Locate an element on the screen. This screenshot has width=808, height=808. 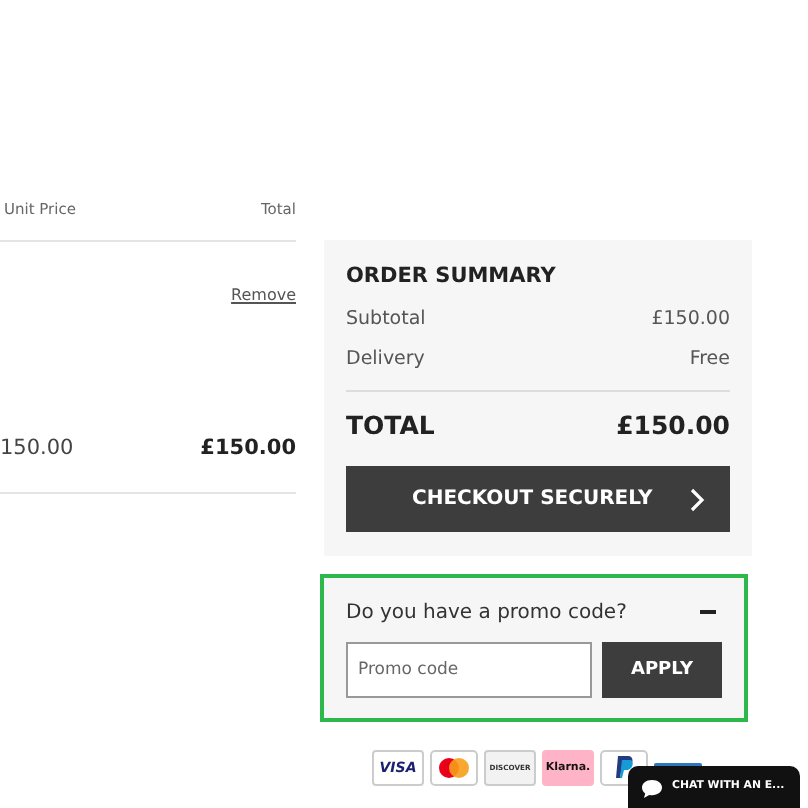
remove-link: Remove is located at coordinates (263, 326).